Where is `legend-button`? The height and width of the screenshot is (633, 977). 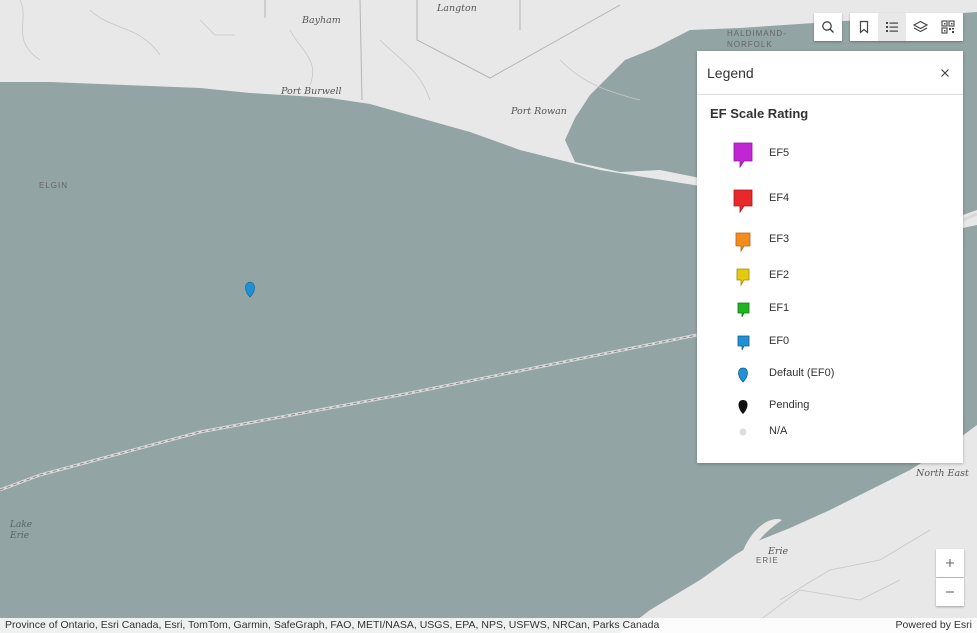 legend-button is located at coordinates (892, 27).